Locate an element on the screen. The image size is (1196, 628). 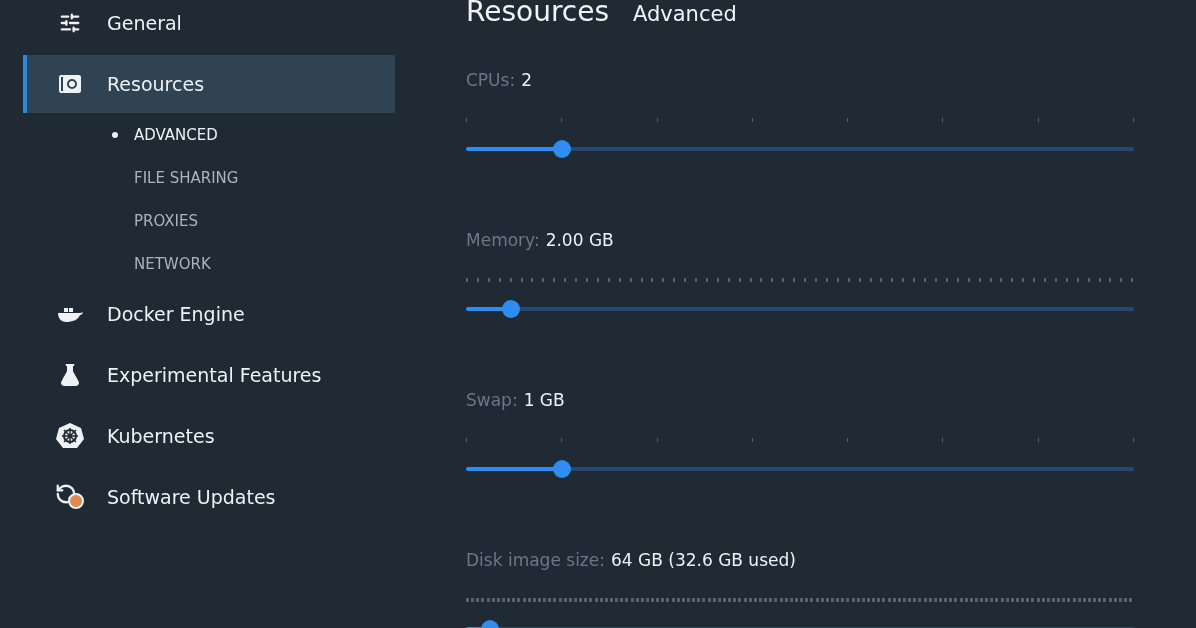
page-subtitle: Advanced is located at coordinates (685, 14).